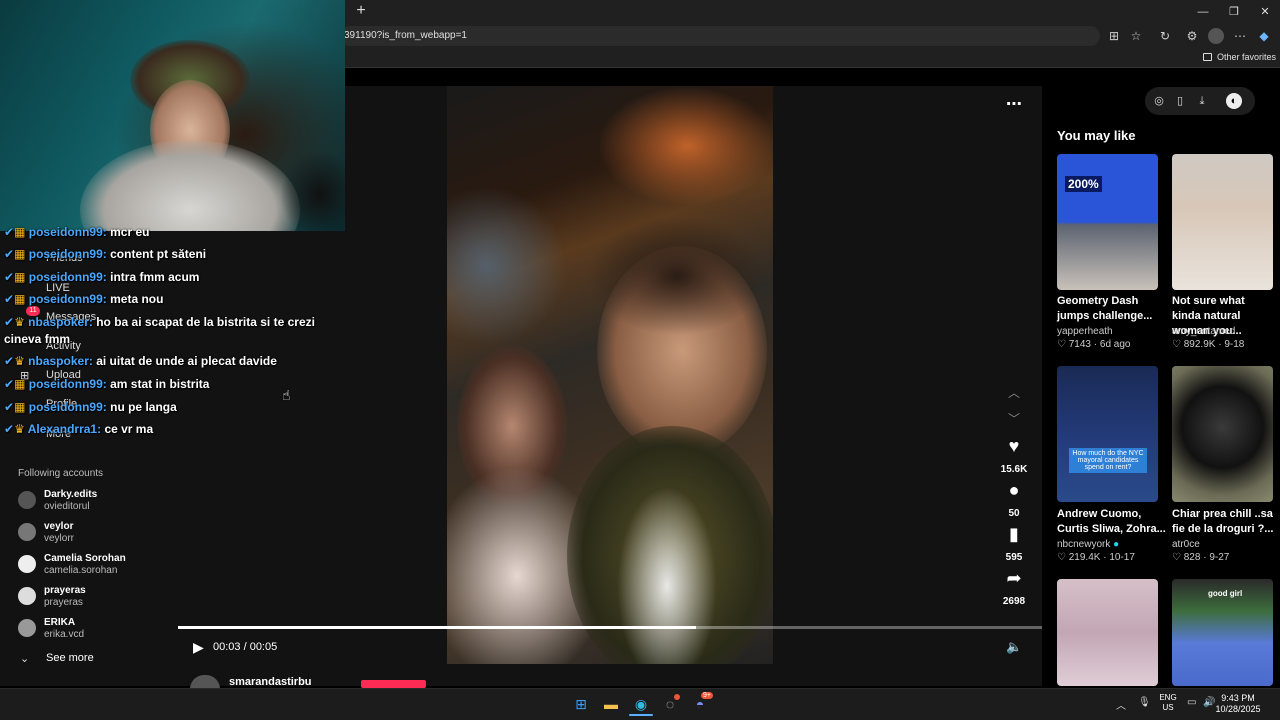 The height and width of the screenshot is (720, 1280). Describe the element at coordinates (1192, 36) in the screenshot. I see `extensions-icon: ⚙` at that location.